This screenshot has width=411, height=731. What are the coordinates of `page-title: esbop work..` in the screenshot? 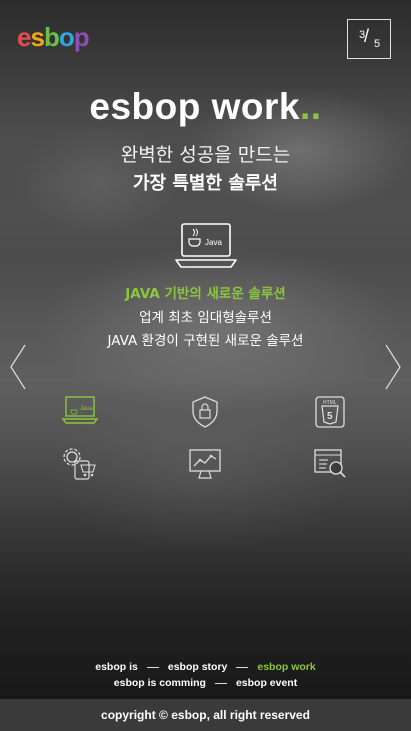 It's located at (205, 107).